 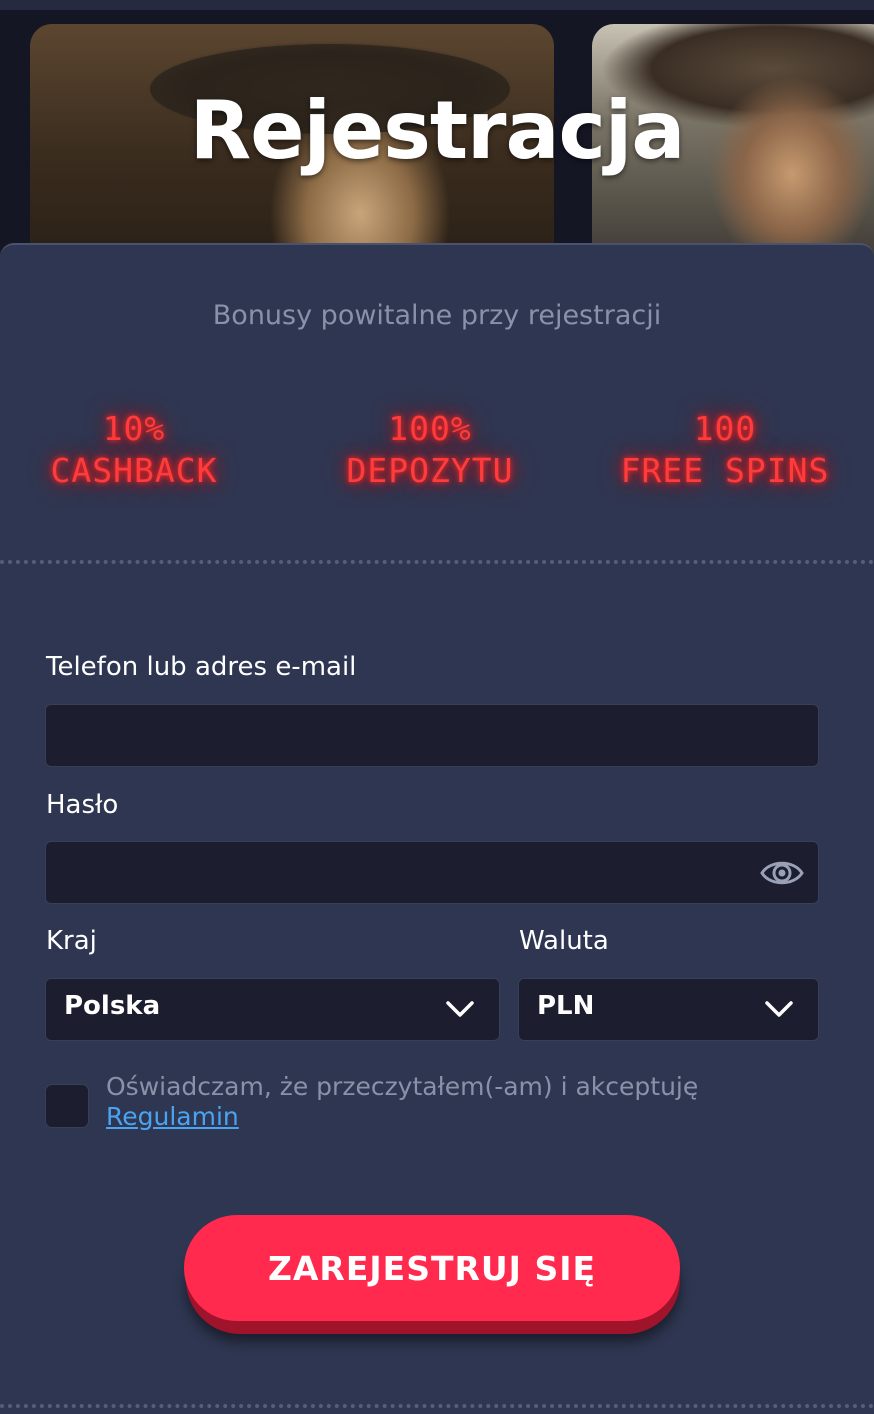 I want to click on bottom-divider, so click(x=437, y=1406).